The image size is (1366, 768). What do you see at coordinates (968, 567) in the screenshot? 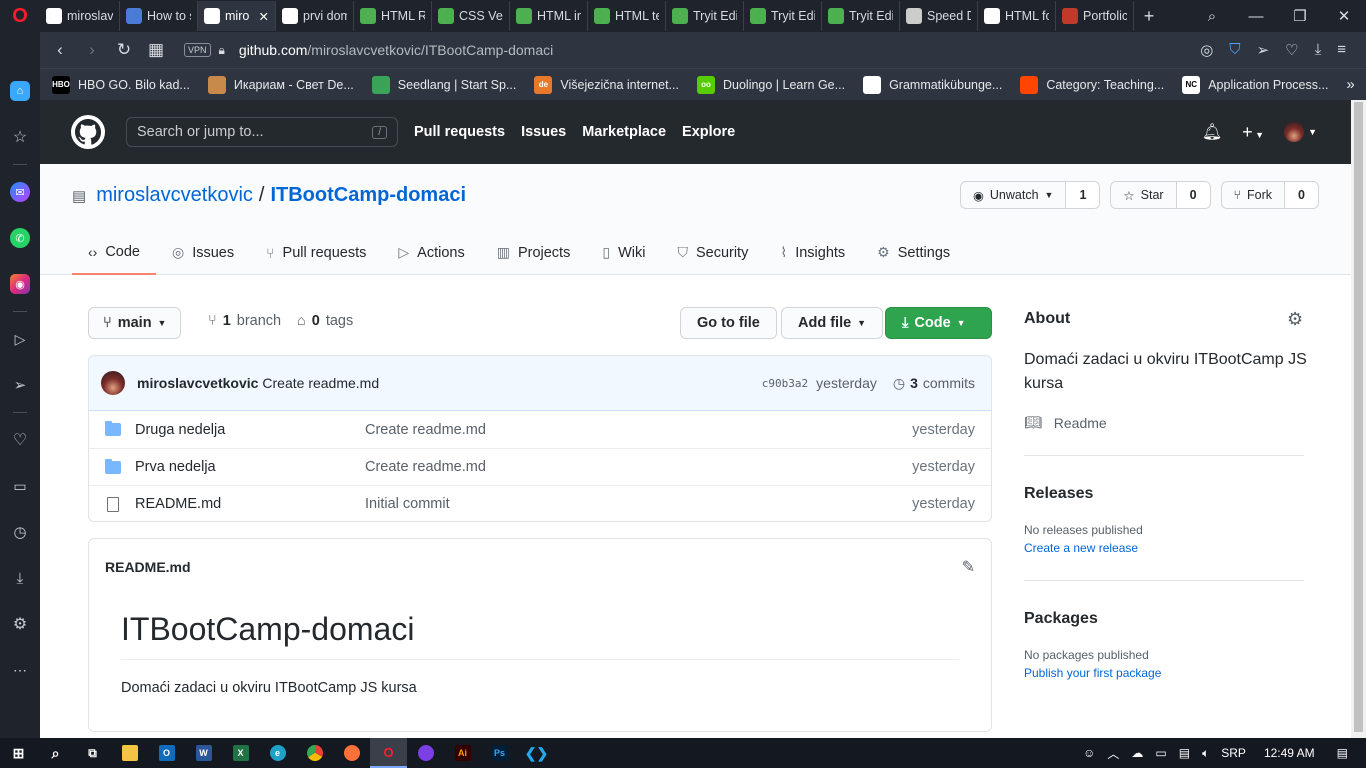
I see `edit-pencil-icon: ✎` at bounding box center [968, 567].